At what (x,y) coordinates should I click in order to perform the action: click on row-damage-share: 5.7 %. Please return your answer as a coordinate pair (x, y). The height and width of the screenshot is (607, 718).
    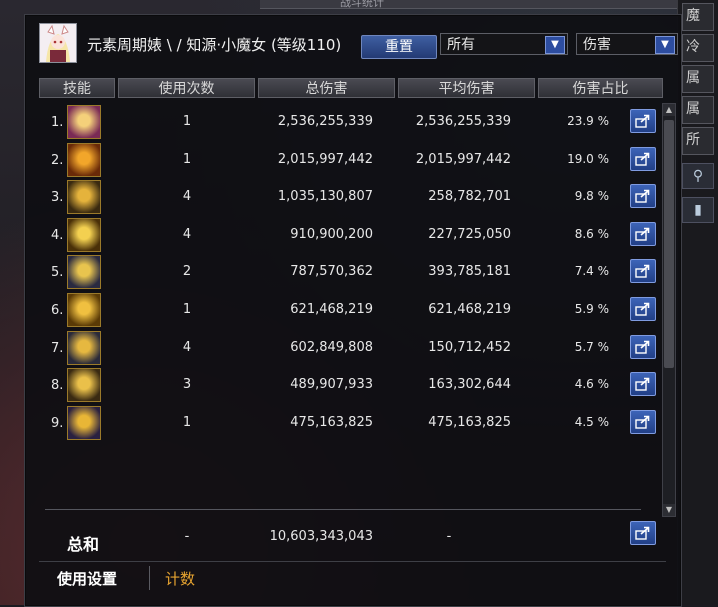
    Looking at the image, I should click on (591, 346).